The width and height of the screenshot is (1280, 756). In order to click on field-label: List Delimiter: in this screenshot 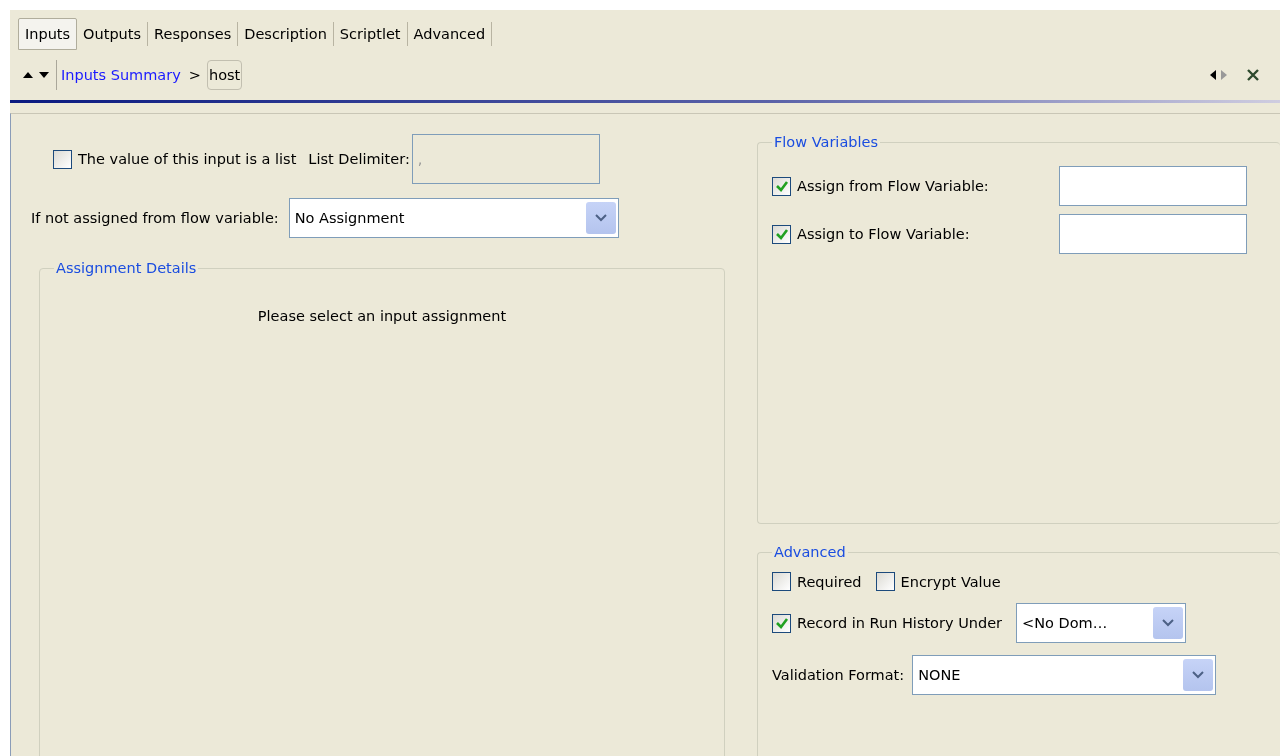, I will do `click(359, 159)`.